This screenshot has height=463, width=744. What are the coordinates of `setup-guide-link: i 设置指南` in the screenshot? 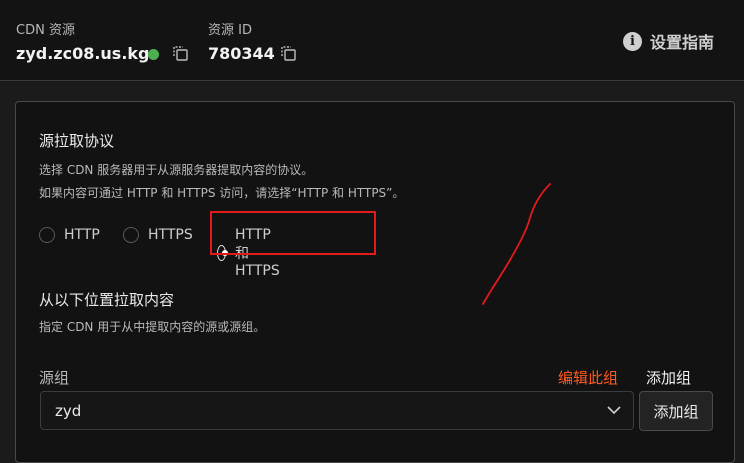 It's located at (668, 41).